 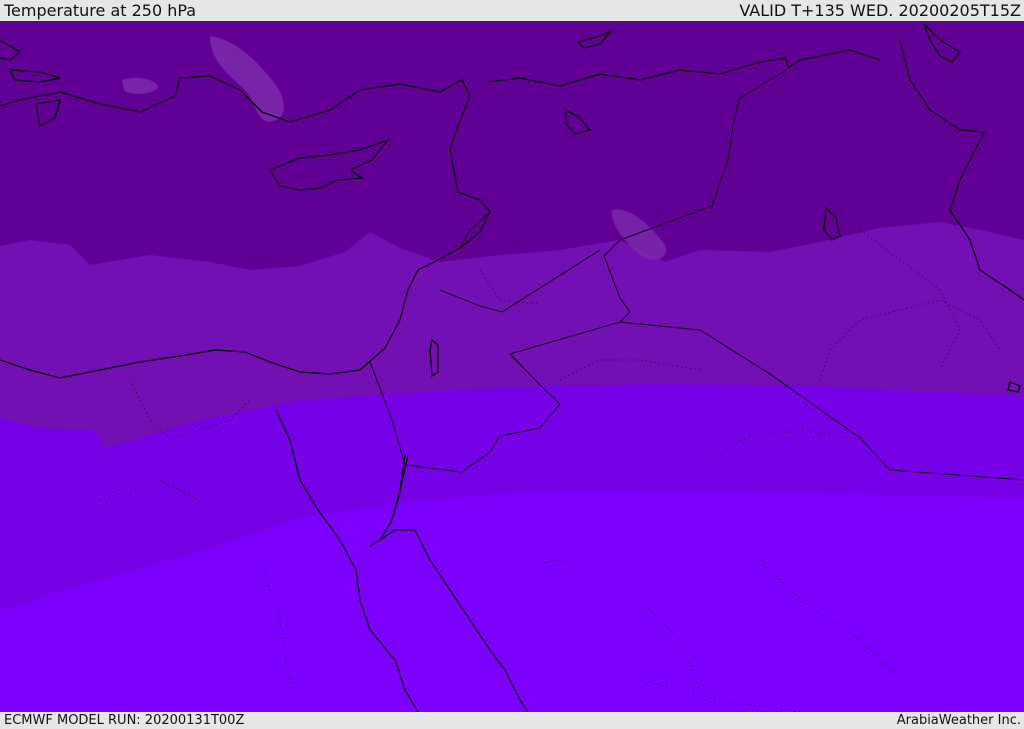 I want to click on model-run: ECMWF MODEL RUN: 20200131T00Z, so click(x=124, y=720).